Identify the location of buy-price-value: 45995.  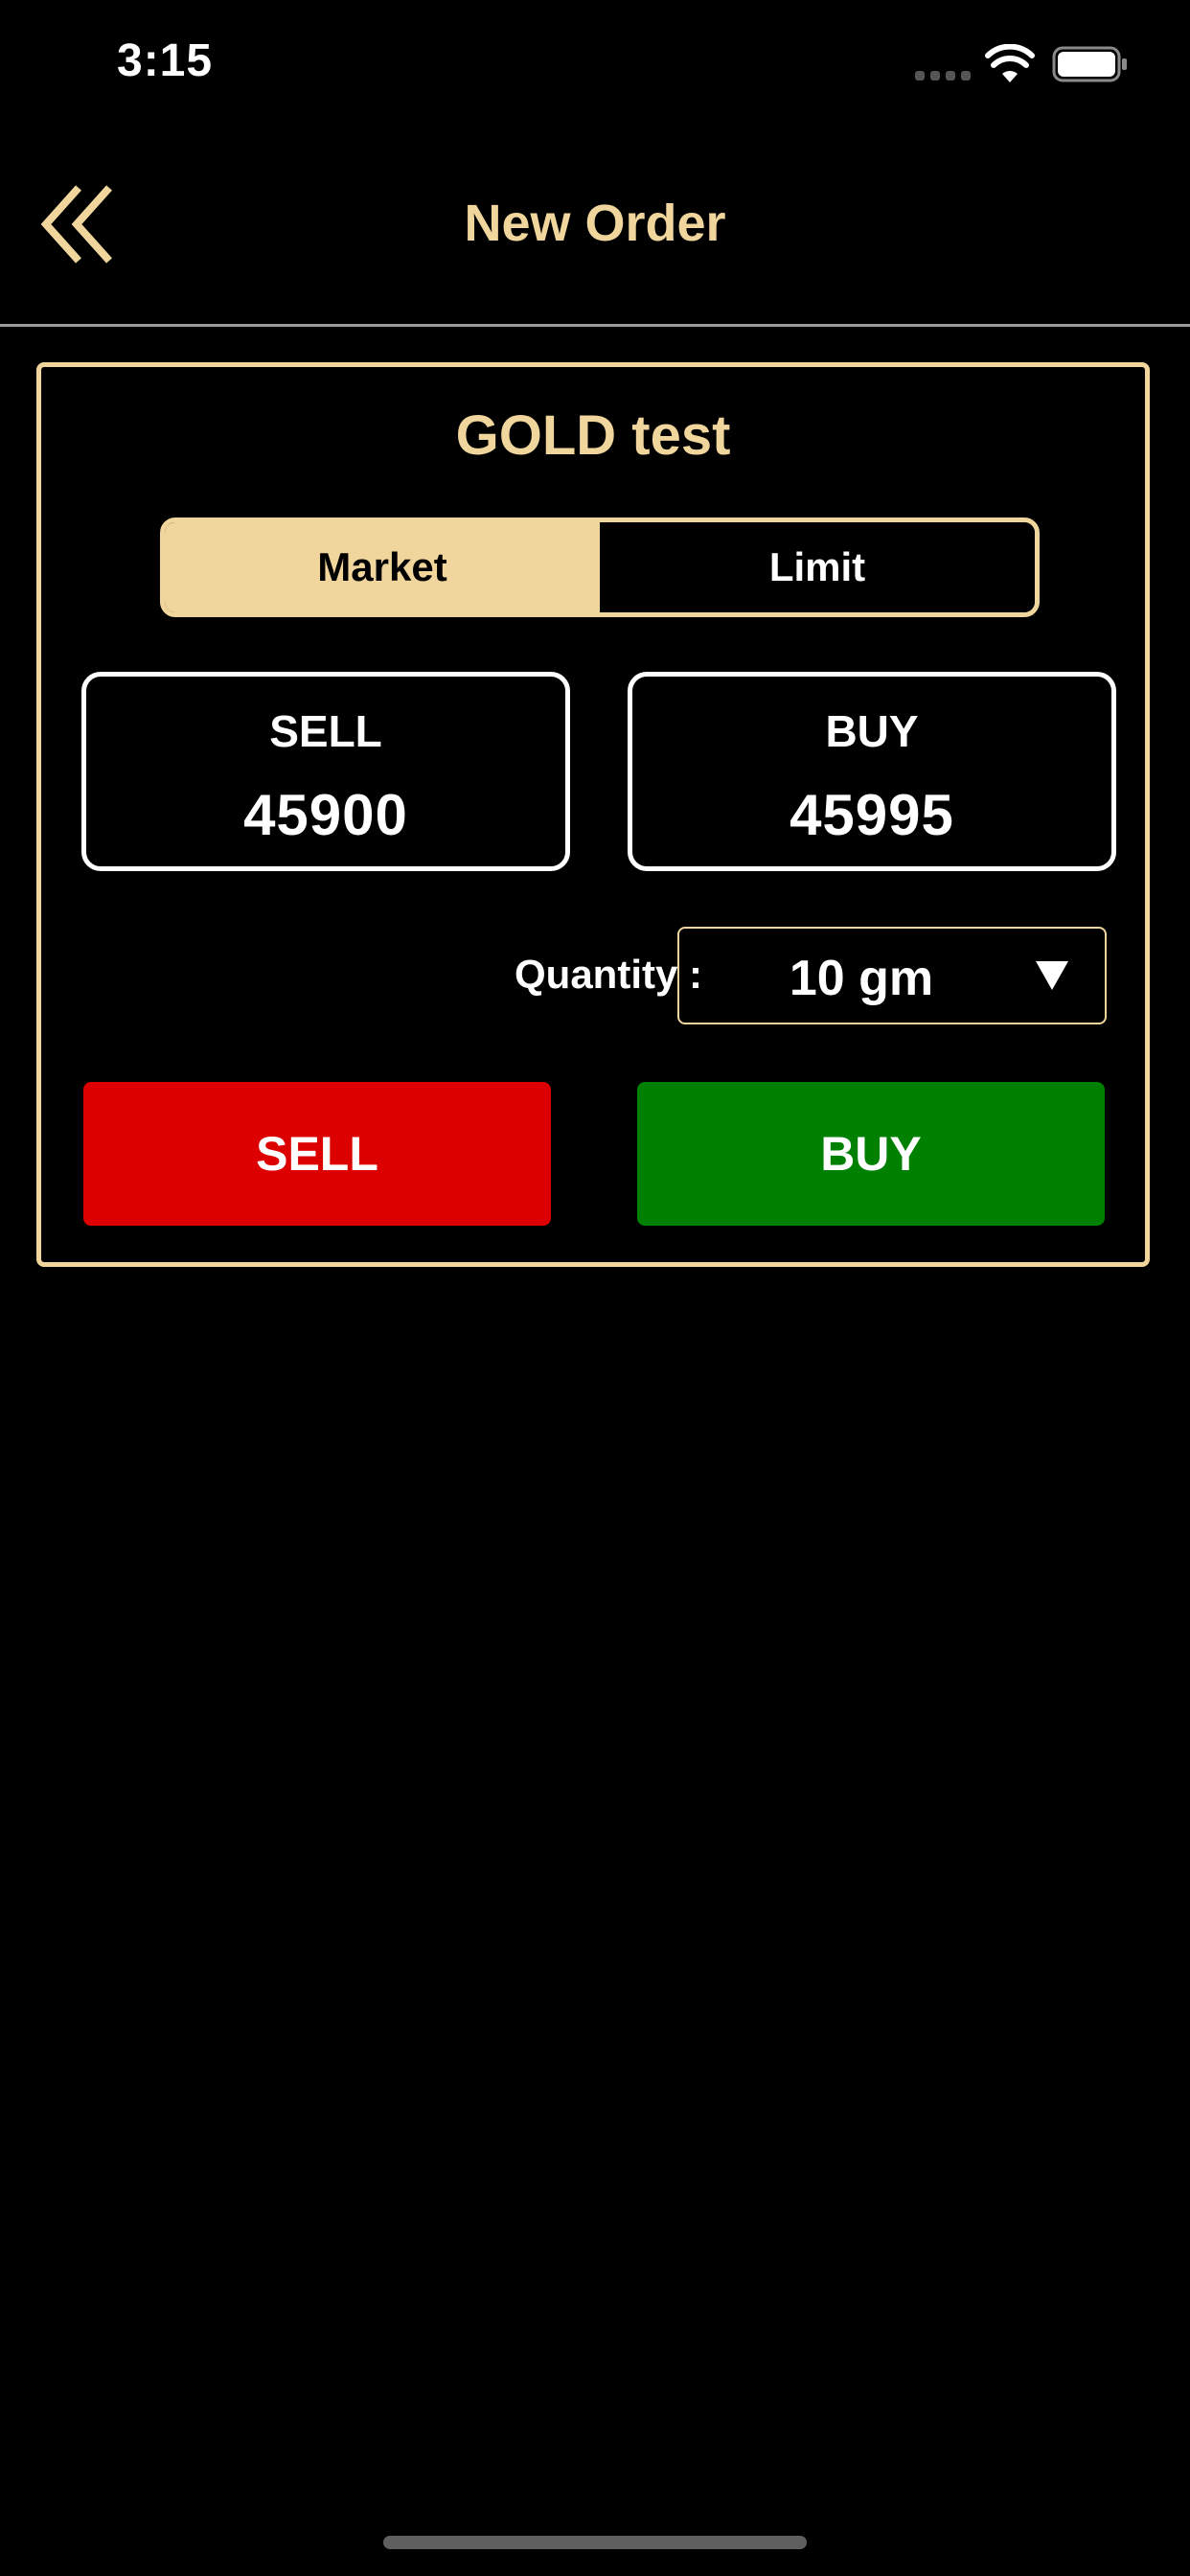
(872, 815).